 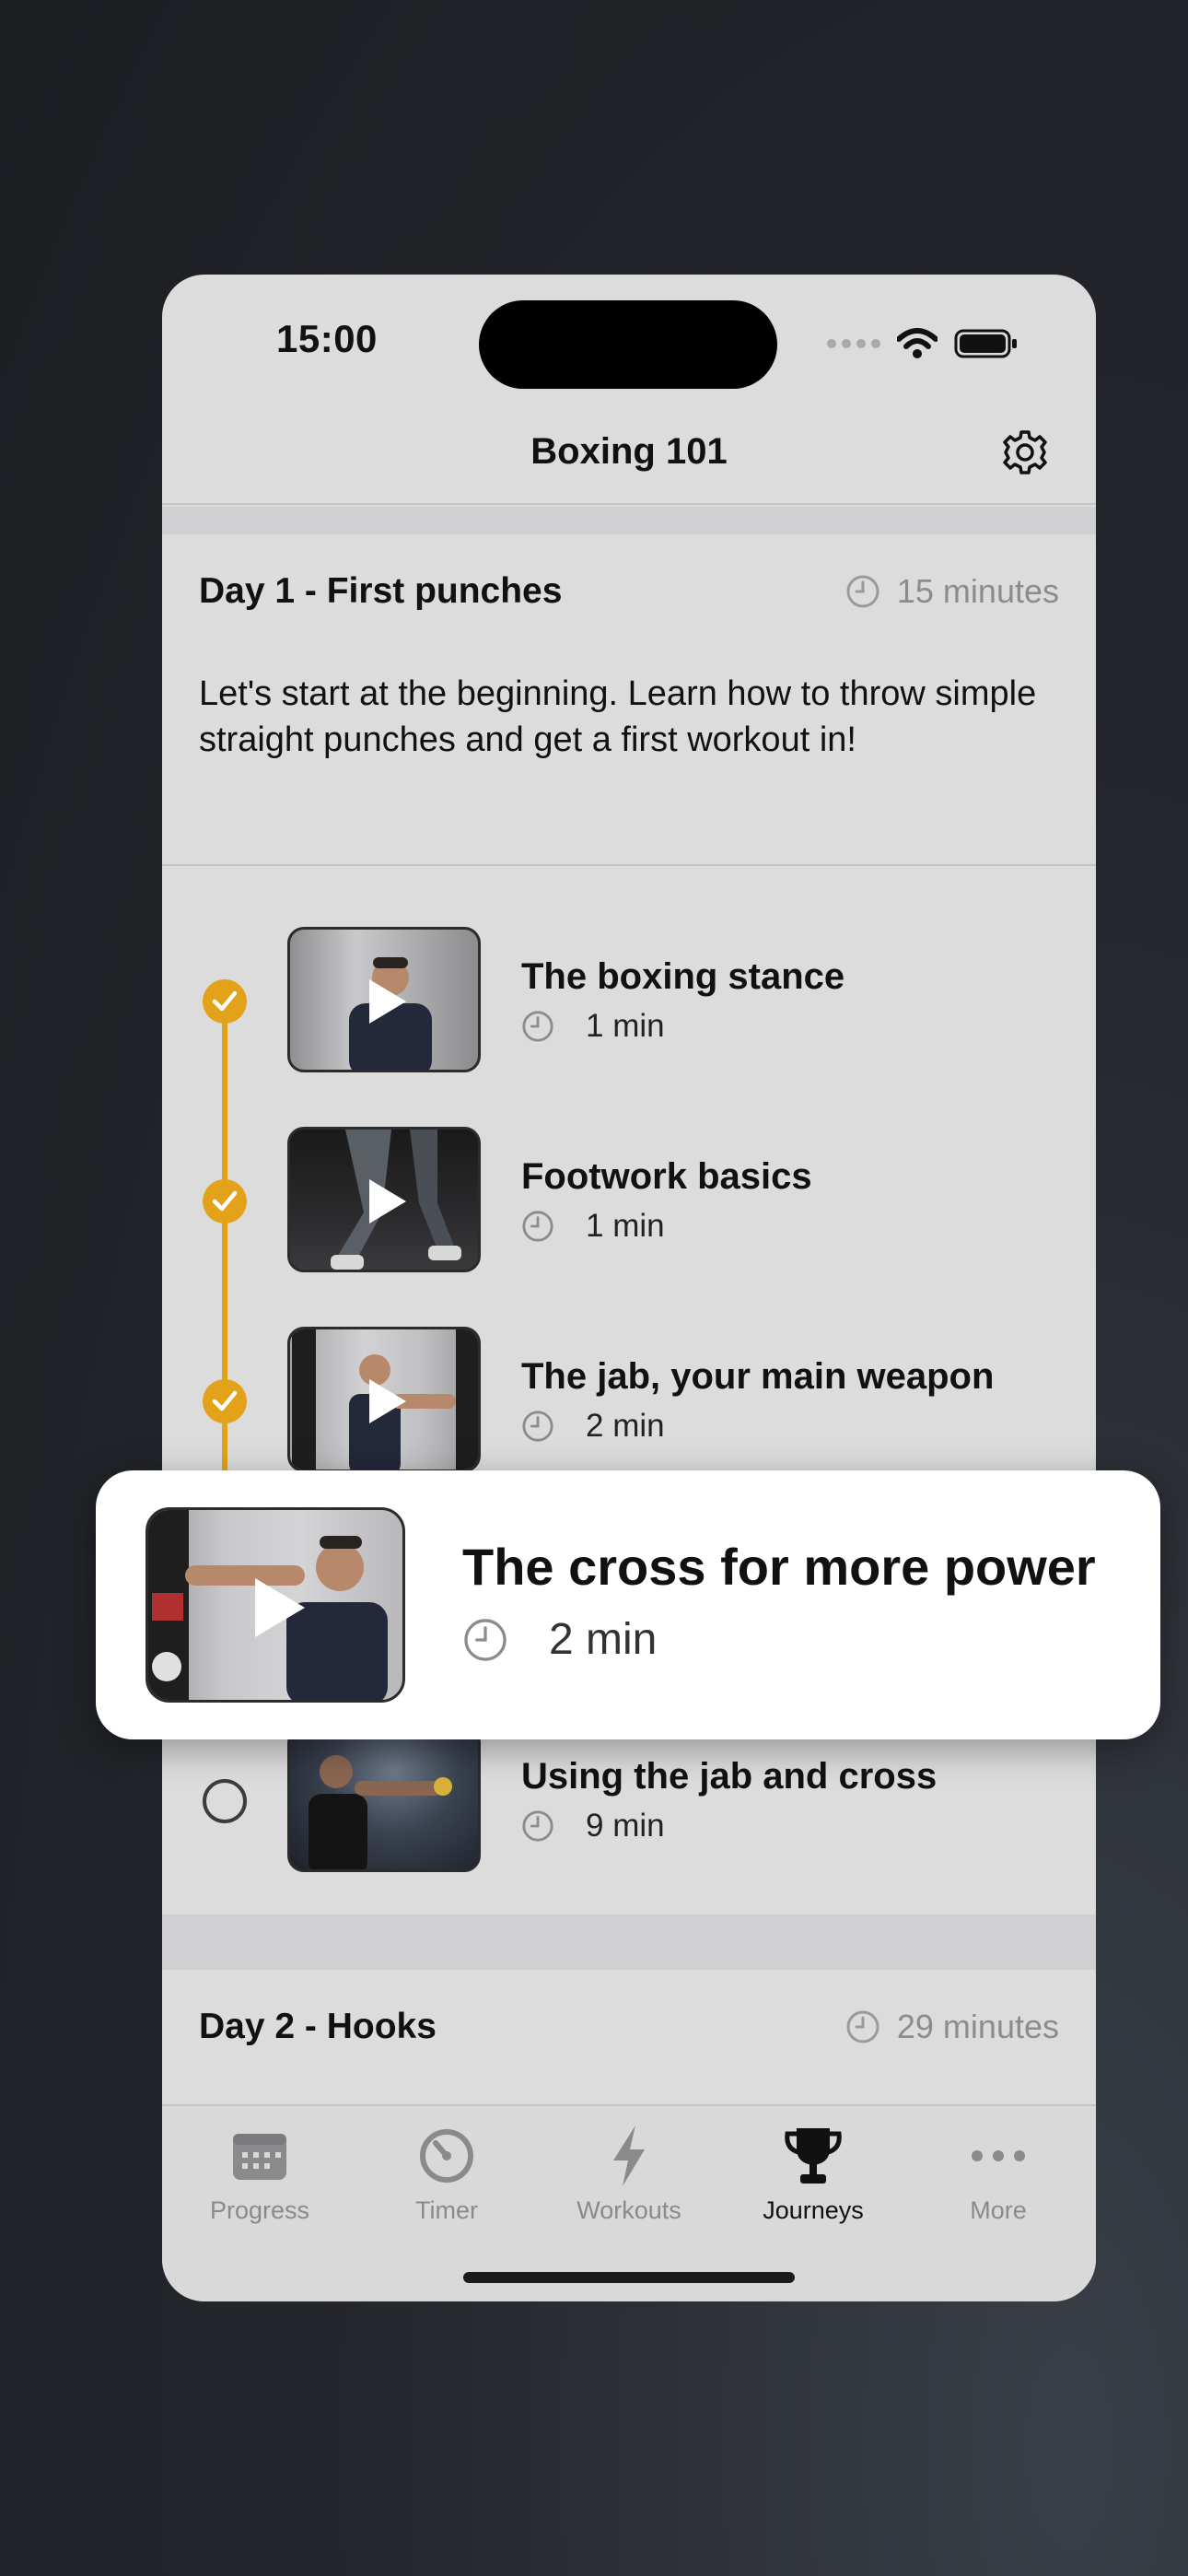 I want to click on navigation-bar: Boxing 101, so click(x=629, y=459).